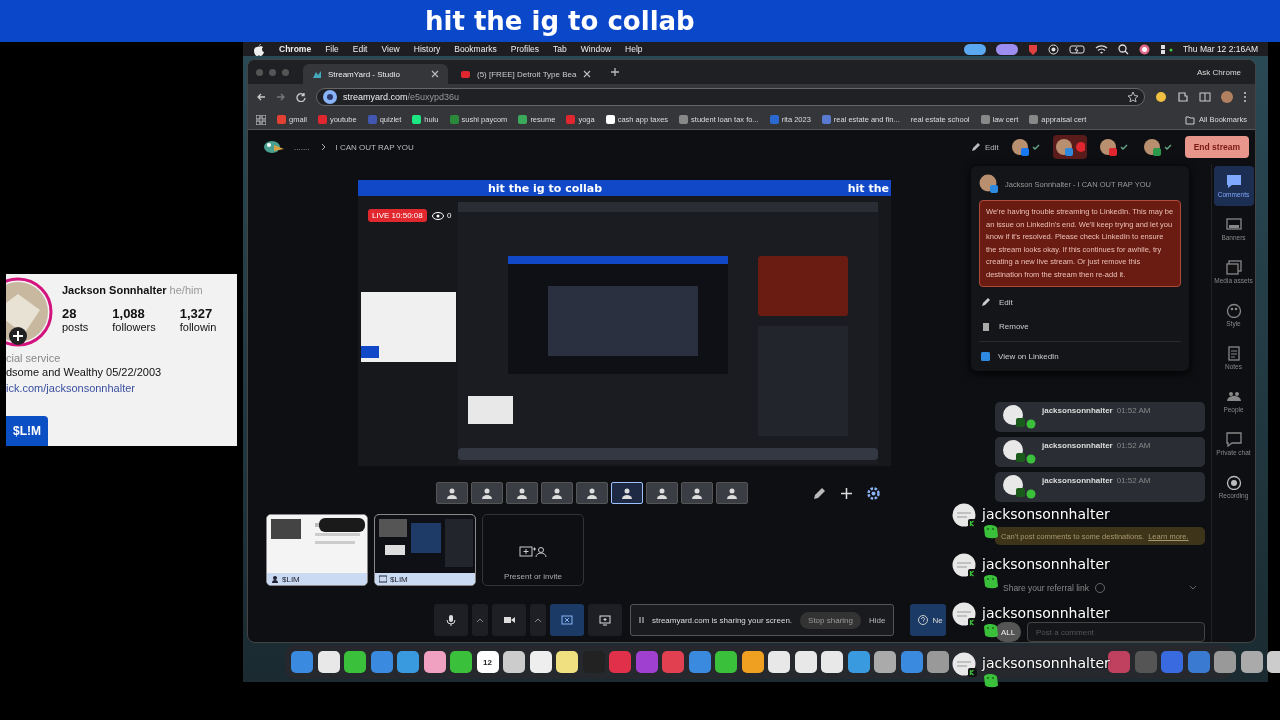 The height and width of the screenshot is (720, 1280). I want to click on ask-chrome-button: Ask Chrome, so click(1222, 72).